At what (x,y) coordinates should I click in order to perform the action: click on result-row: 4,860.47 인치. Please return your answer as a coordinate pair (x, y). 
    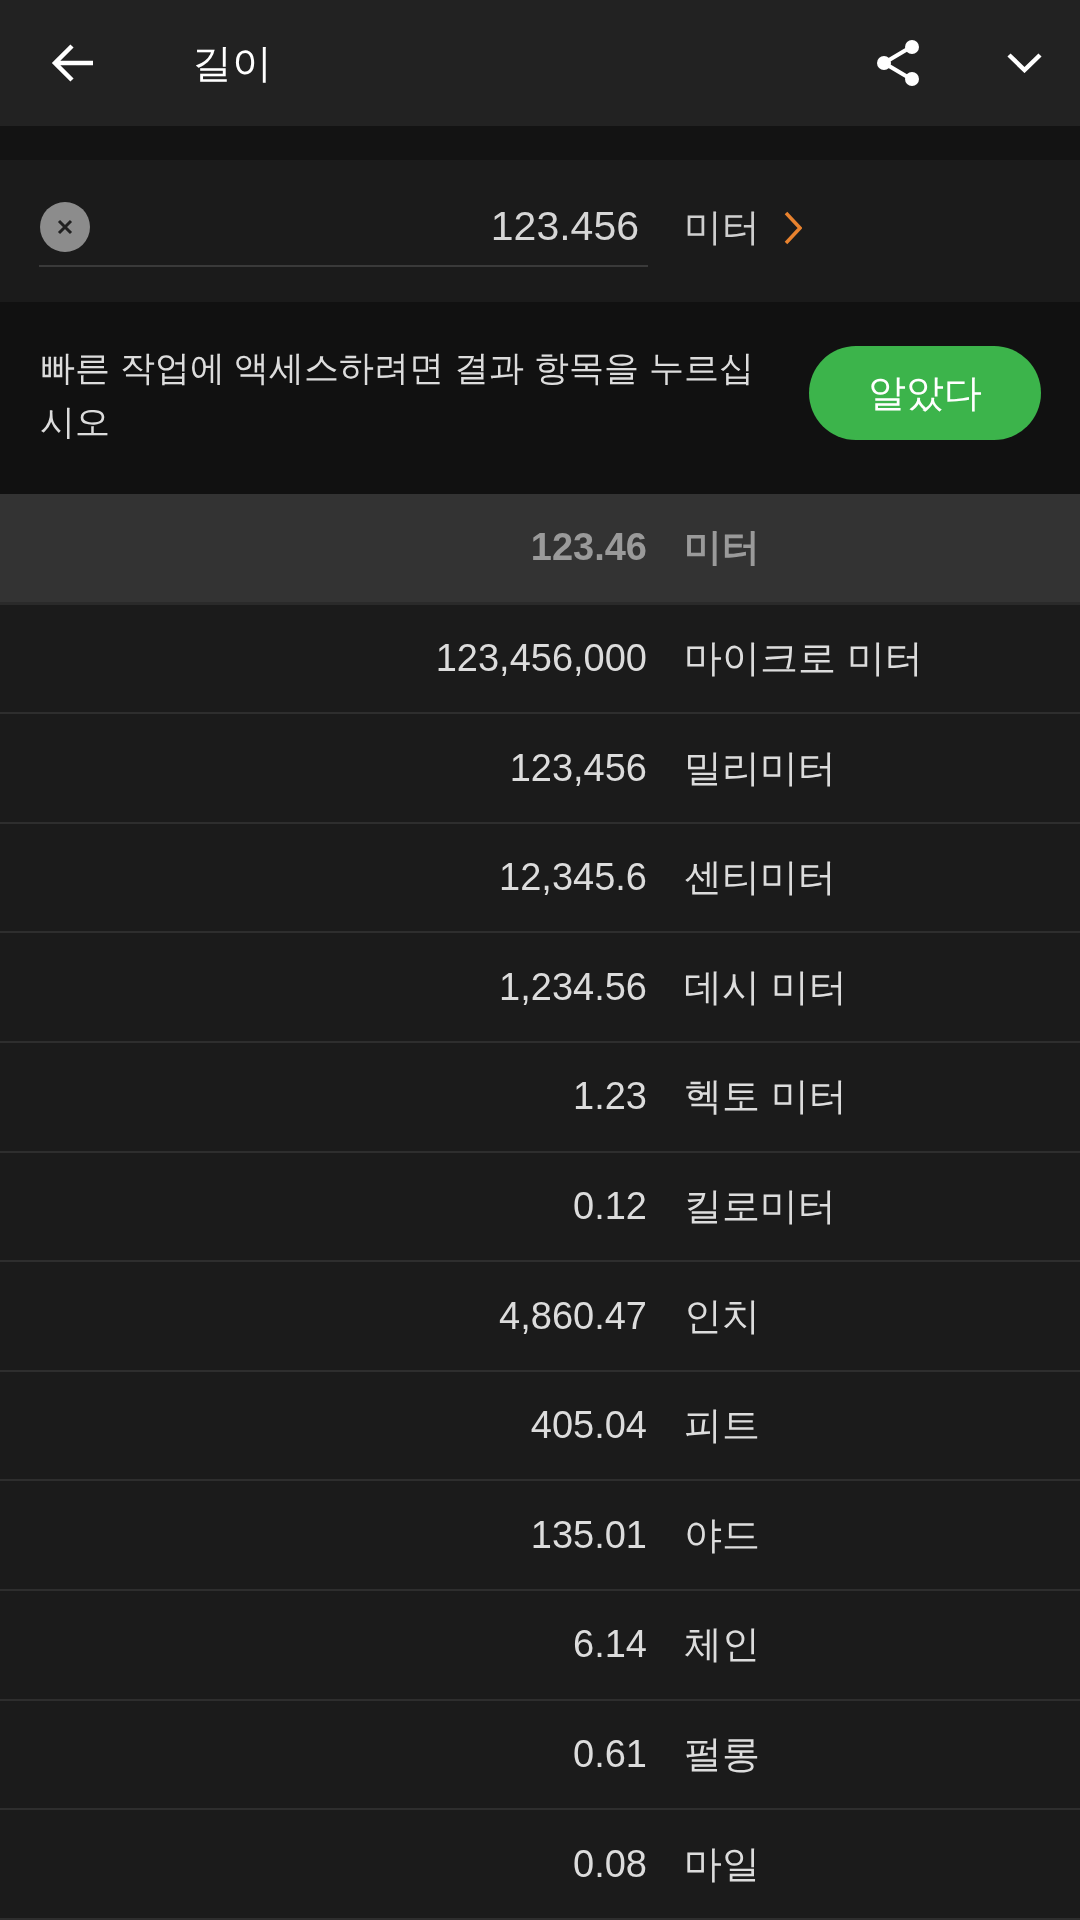
    Looking at the image, I should click on (540, 1317).